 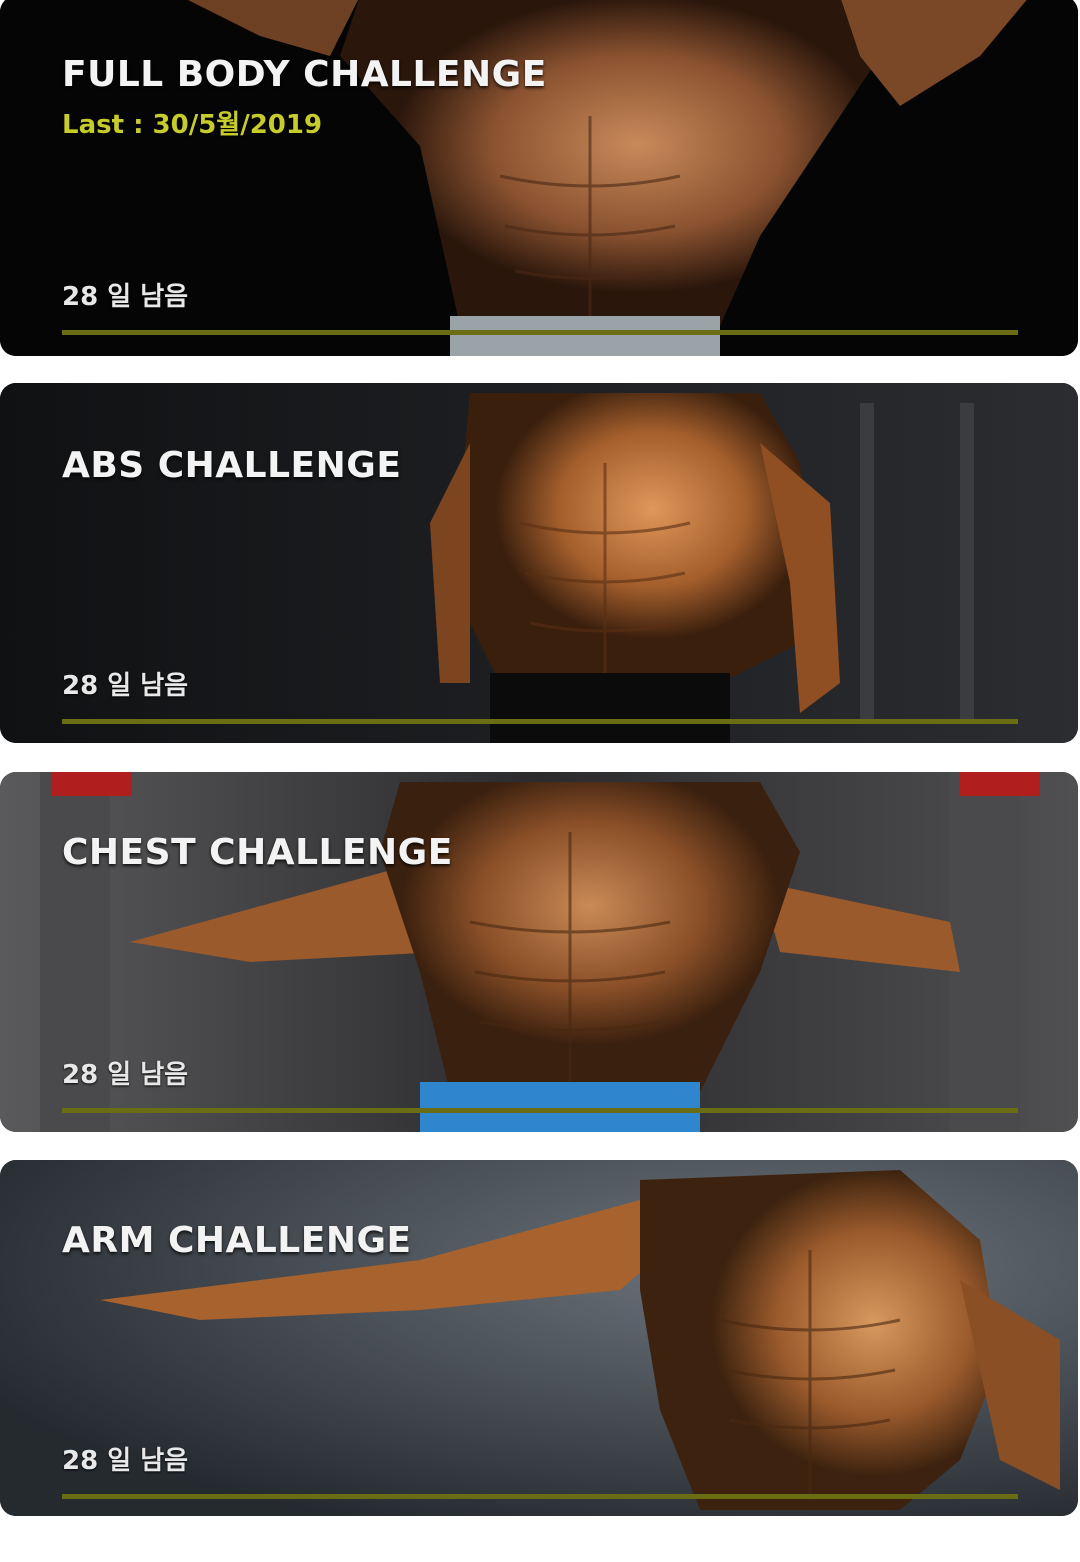 I want to click on last-workout-date: Last : 30/5월/2019, so click(x=192, y=125).